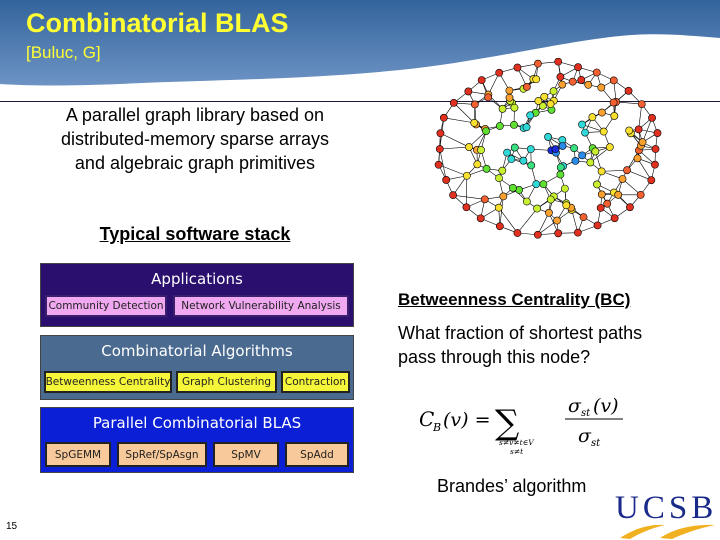 The width and height of the screenshot is (720, 540). Describe the element at coordinates (585, 436) in the screenshot. I see `formula-denominator: σ` at that location.